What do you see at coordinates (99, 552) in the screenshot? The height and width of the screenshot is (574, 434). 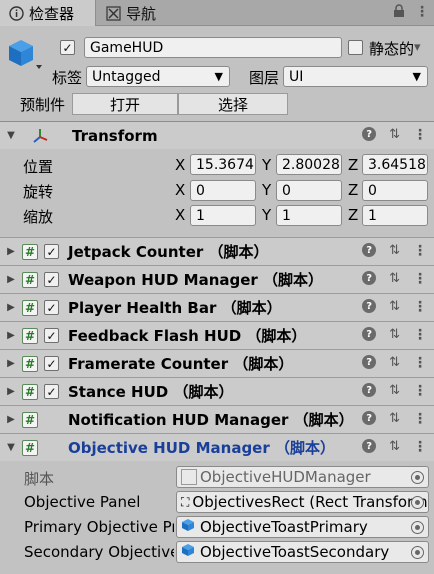 I see `secondary-objective-label-clip: Secondary Objective Prefab` at bounding box center [99, 552].